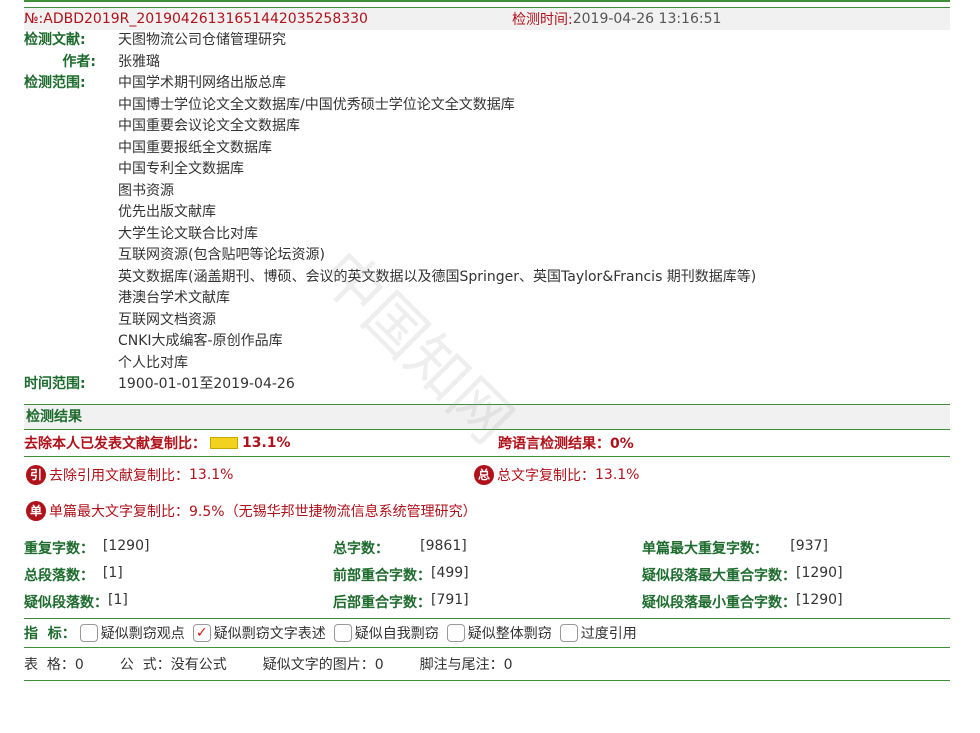 This screenshot has width=980, height=733. Describe the element at coordinates (173, 664) in the screenshot. I see `formulas-count: 公 式：没有公式` at that location.